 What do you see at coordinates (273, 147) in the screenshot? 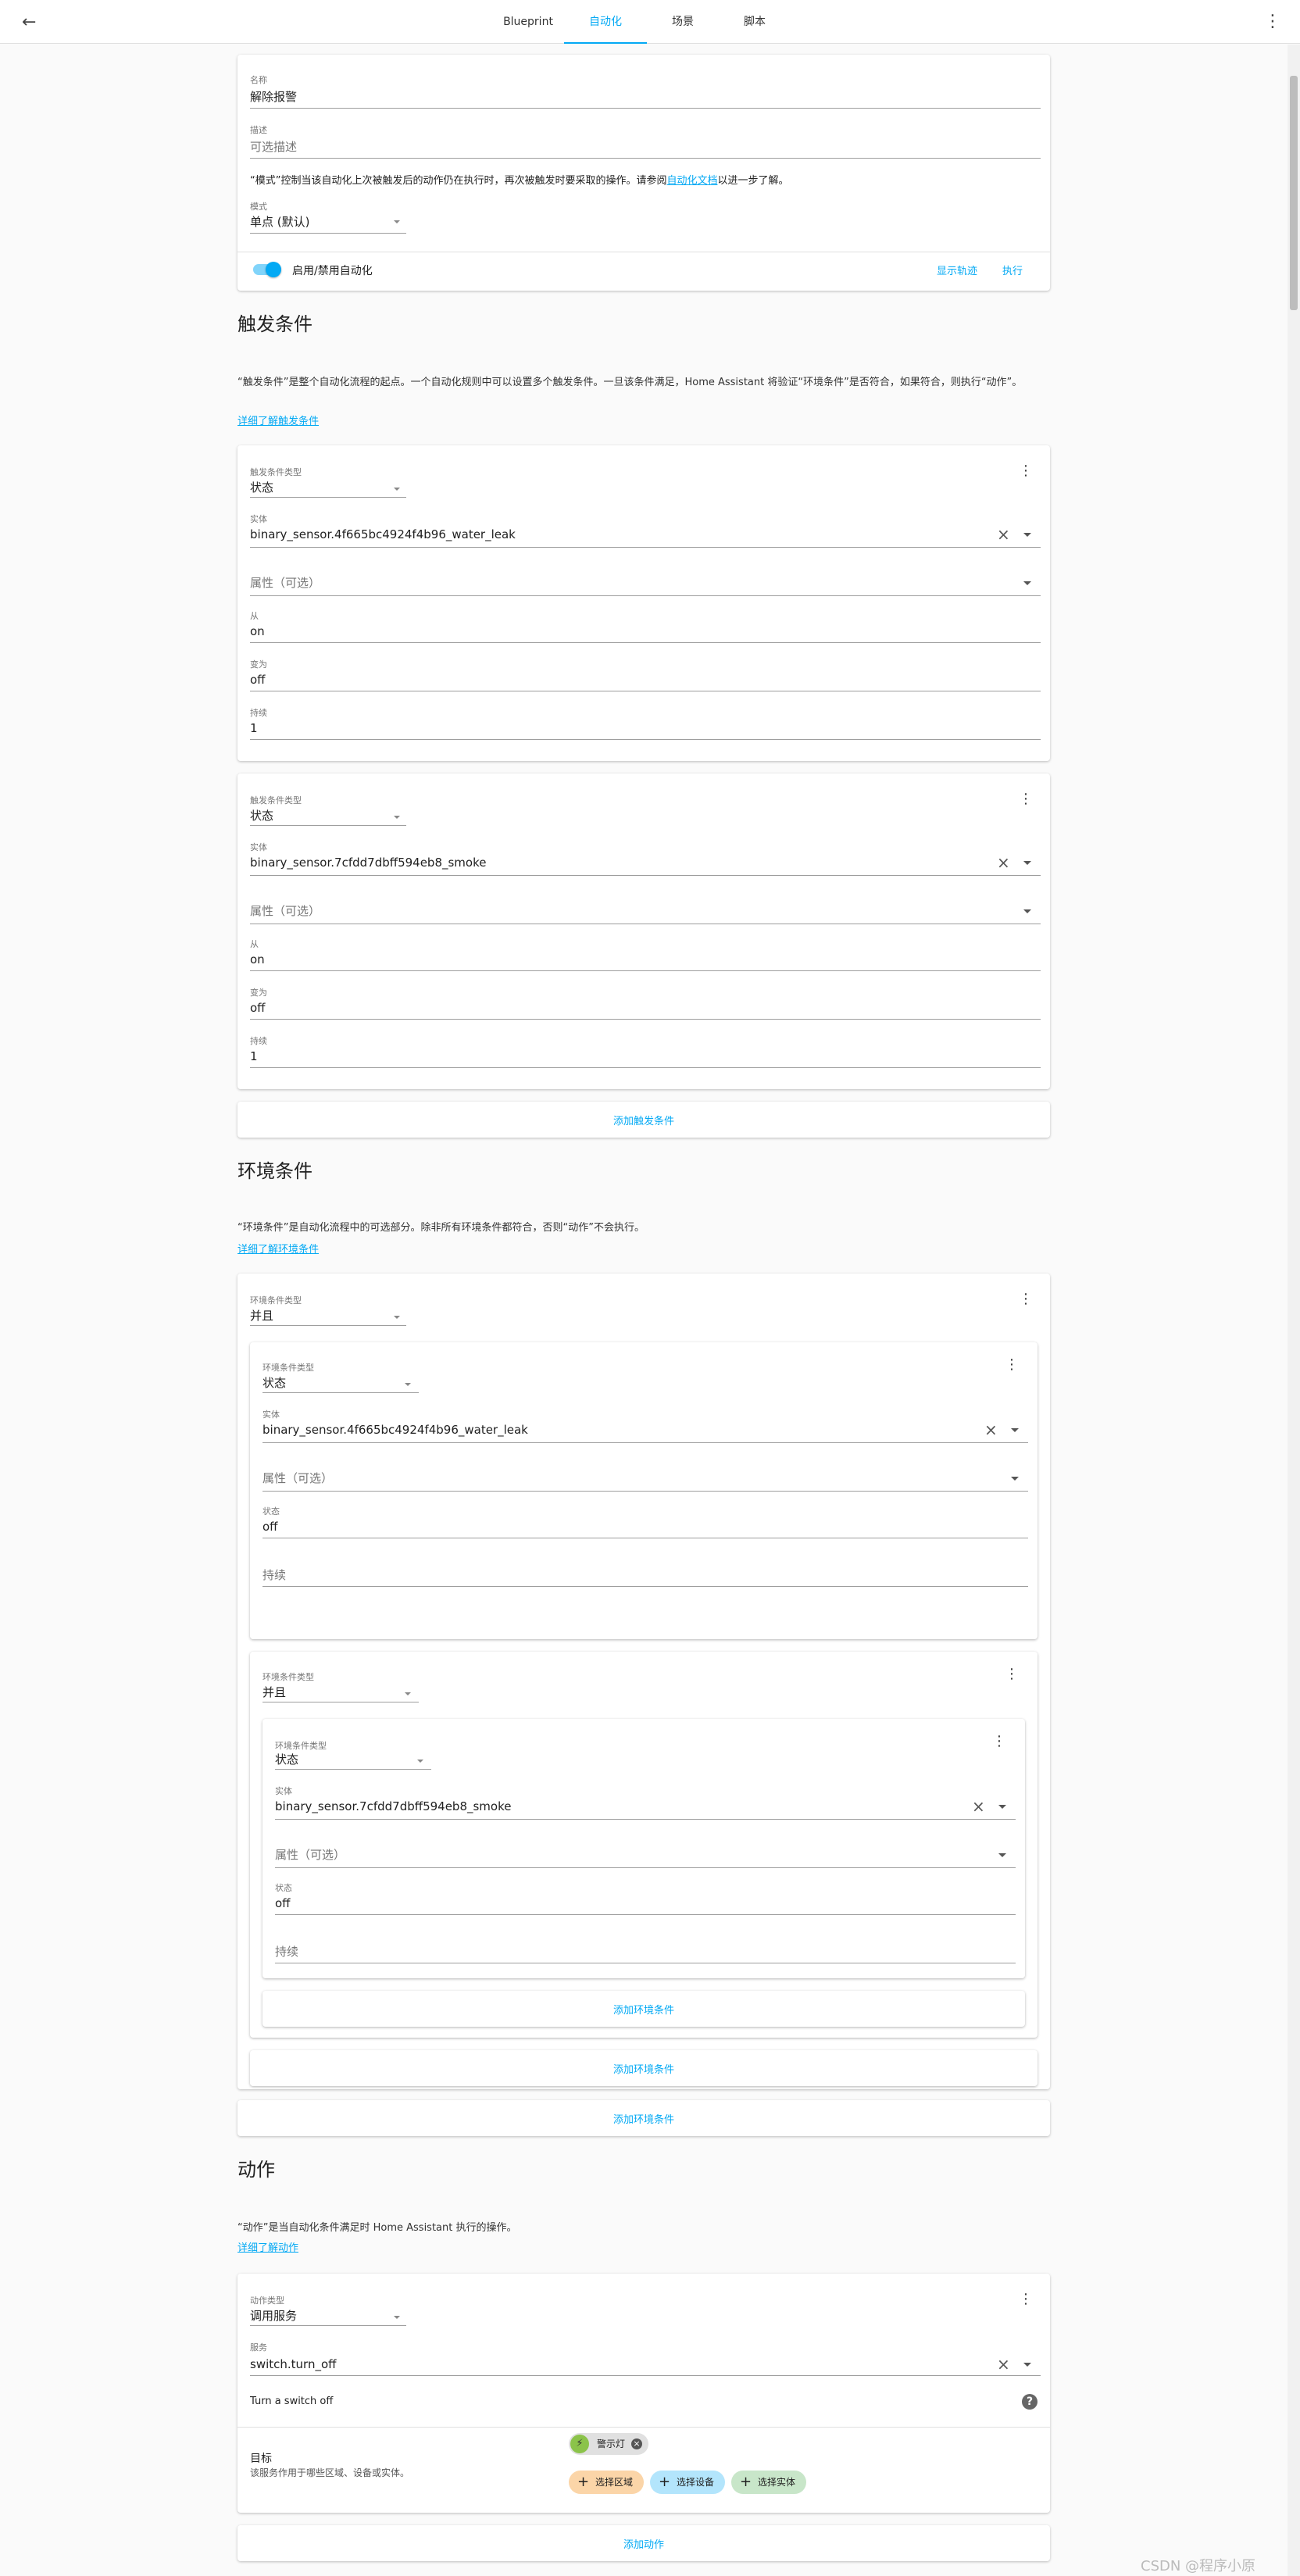
I see `description-field: 可选描述` at bounding box center [273, 147].